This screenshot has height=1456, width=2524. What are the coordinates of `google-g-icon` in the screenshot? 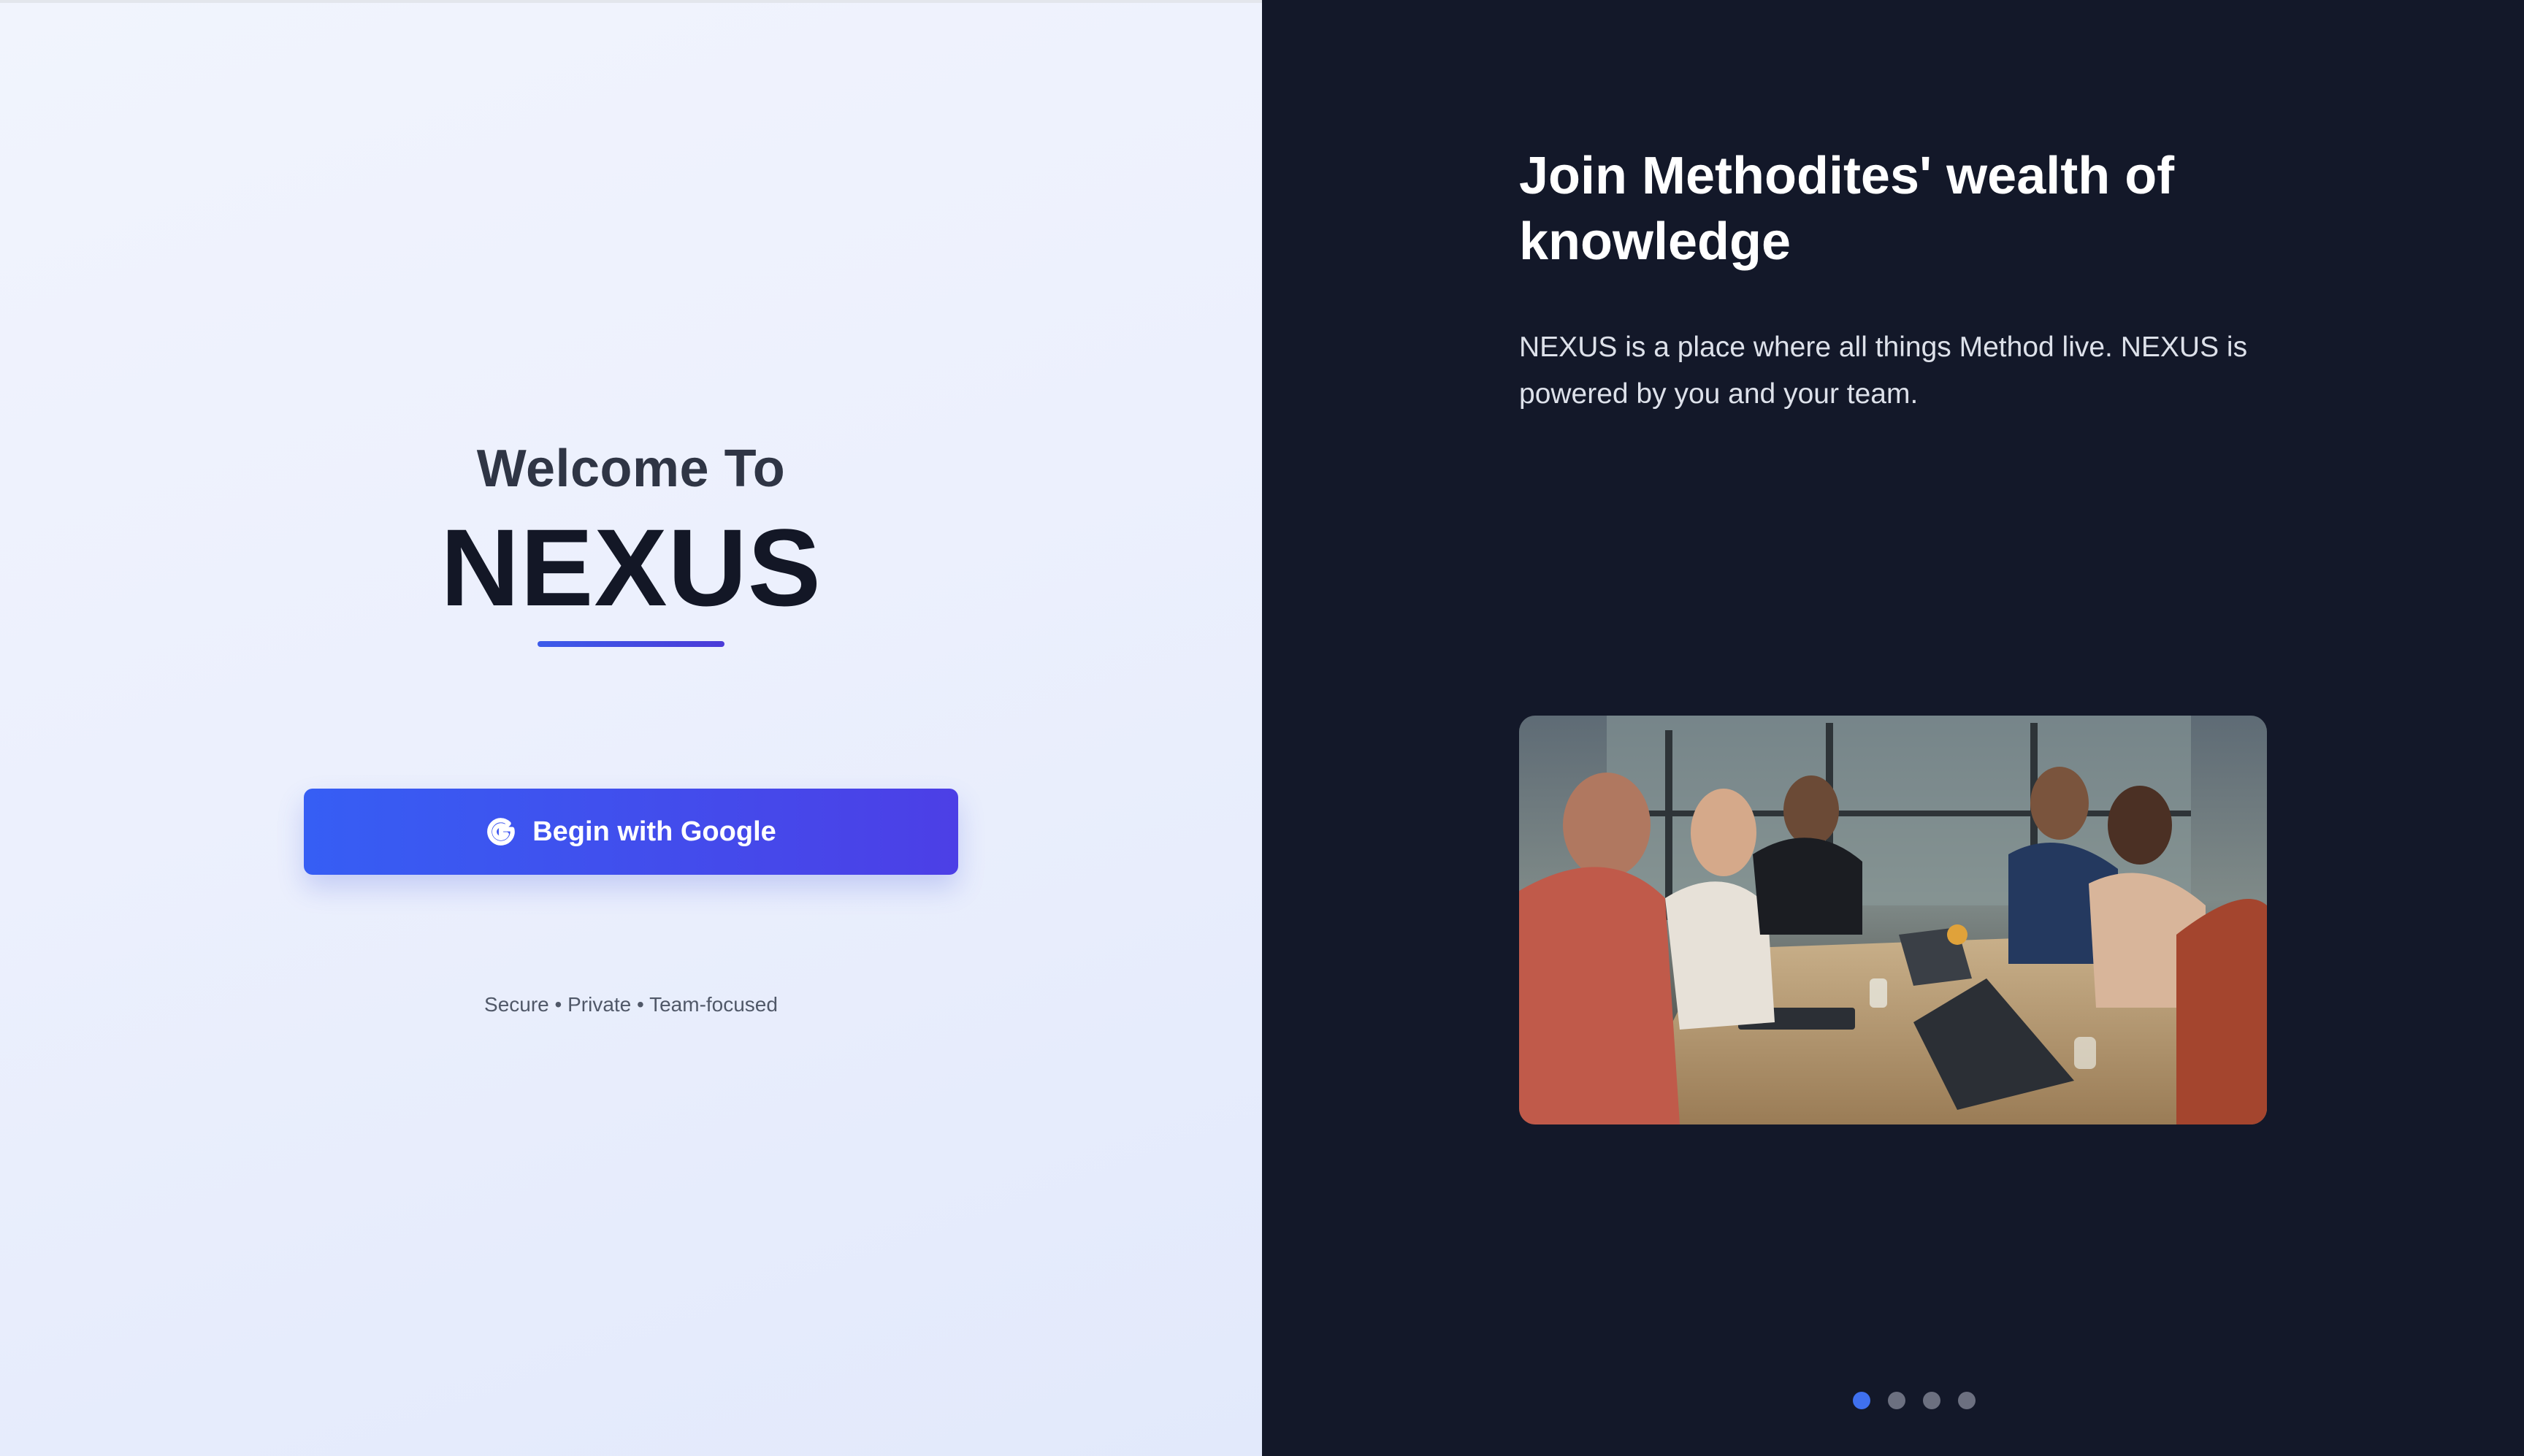 It's located at (501, 832).